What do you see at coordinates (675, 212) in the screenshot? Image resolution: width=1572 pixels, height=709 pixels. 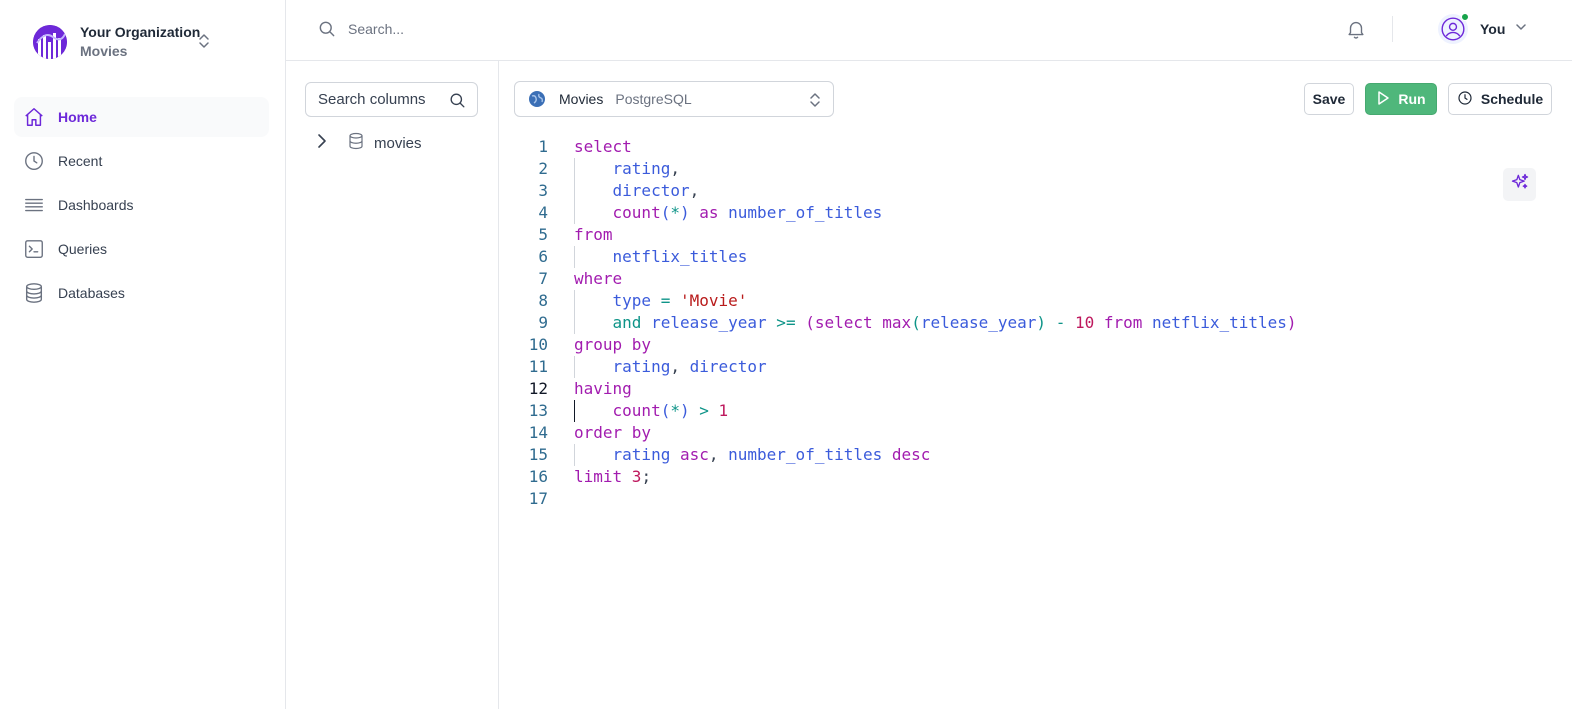 I see `code-token: *` at bounding box center [675, 212].